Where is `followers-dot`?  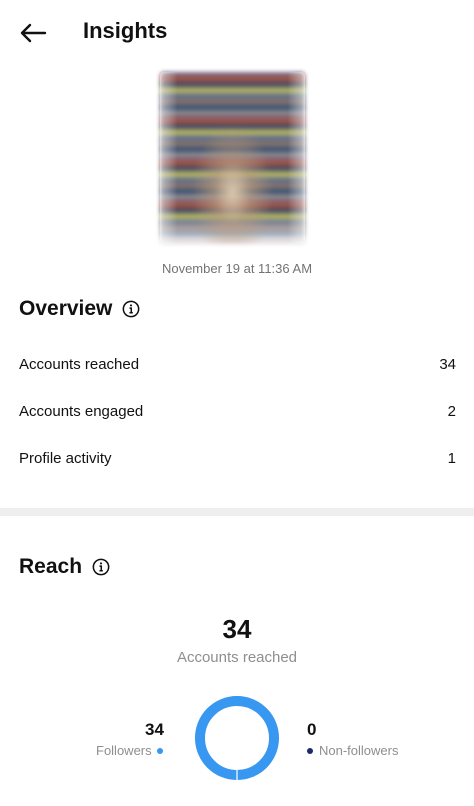 followers-dot is located at coordinates (159, 750).